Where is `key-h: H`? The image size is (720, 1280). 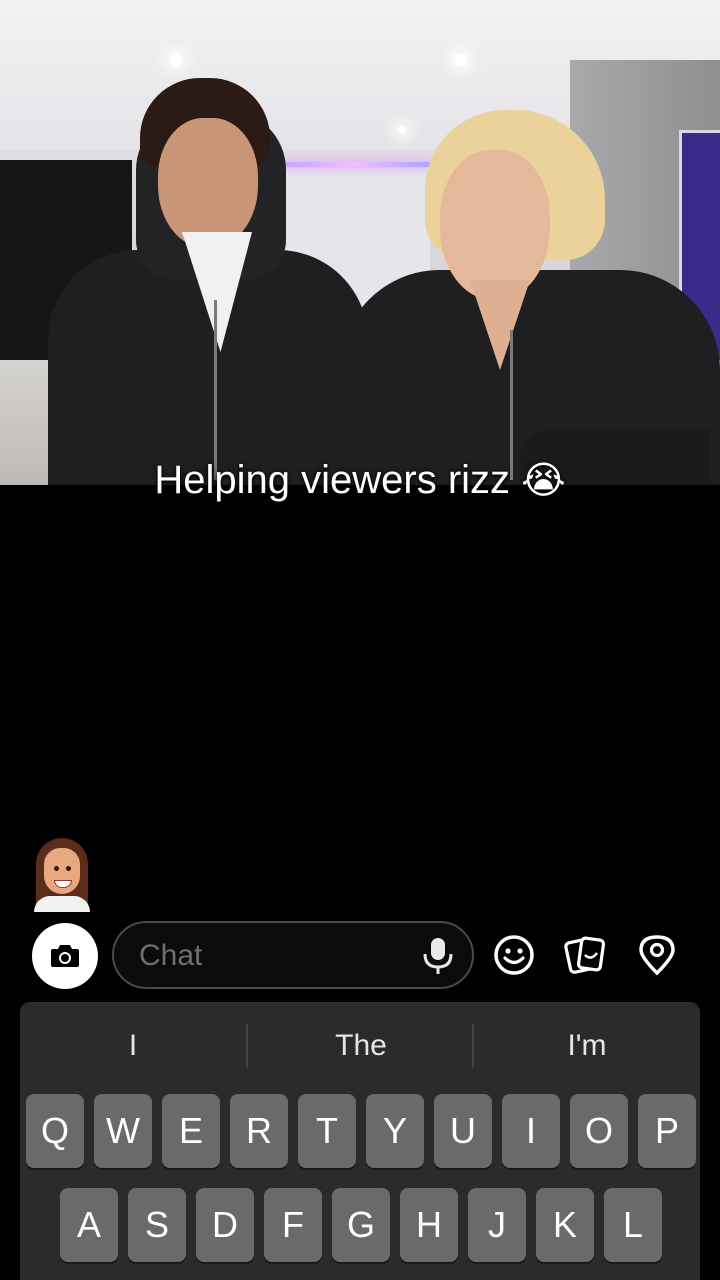
key-h: H is located at coordinates (429, 1225).